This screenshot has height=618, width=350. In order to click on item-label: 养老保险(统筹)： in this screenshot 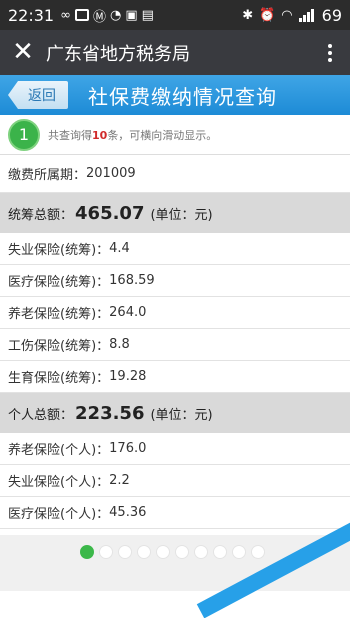, I will do `click(59, 314)`.